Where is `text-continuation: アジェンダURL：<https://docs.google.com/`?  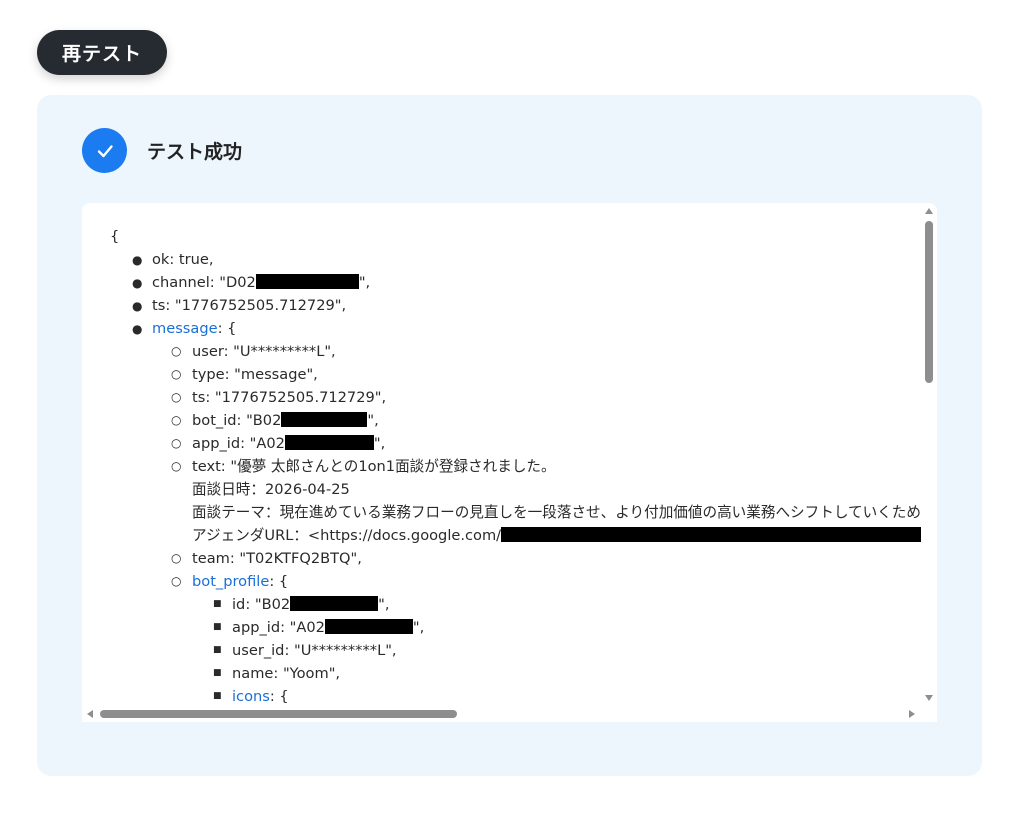
text-continuation: アジェンダURL：<https://docs.google.com/ is located at coordinates (516, 535).